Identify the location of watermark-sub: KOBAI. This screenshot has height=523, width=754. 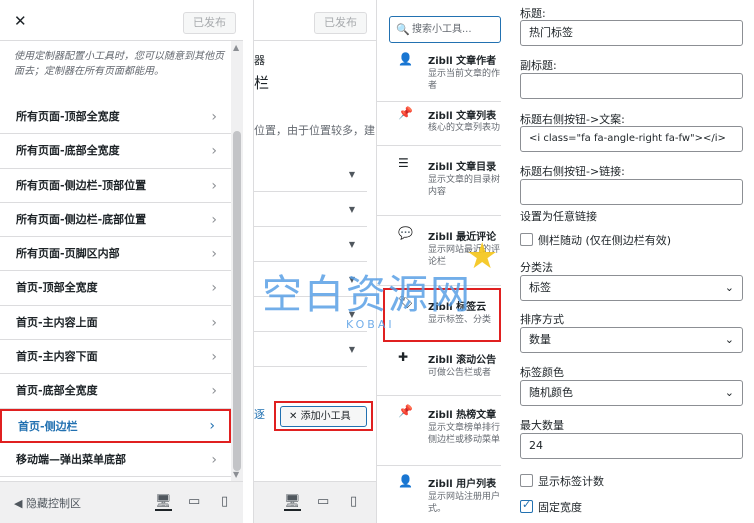
(370, 324).